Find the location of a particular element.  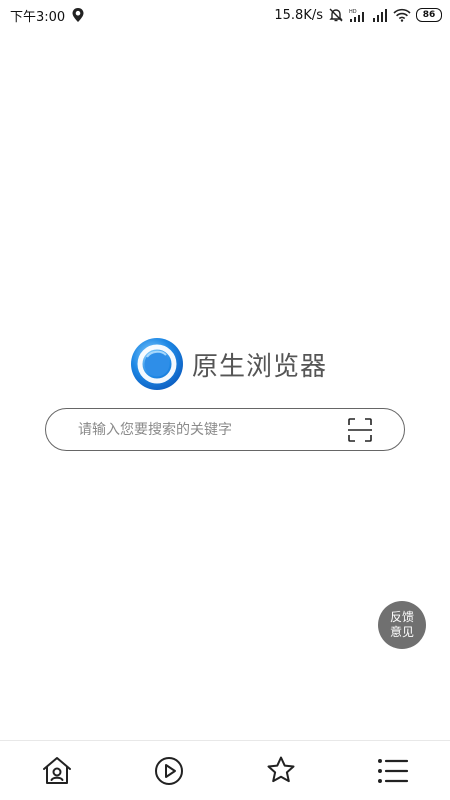

hd-signal-icon: HD is located at coordinates (358, 15).